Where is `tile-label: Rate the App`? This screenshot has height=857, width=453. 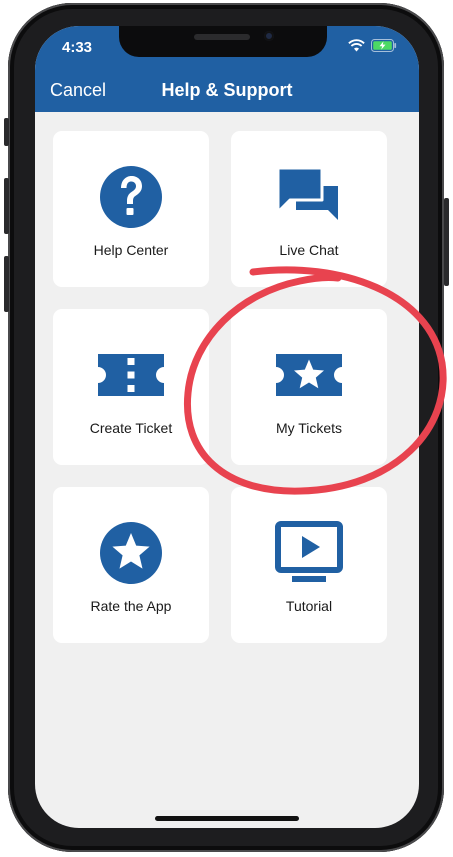 tile-label: Rate the App is located at coordinates (131, 606).